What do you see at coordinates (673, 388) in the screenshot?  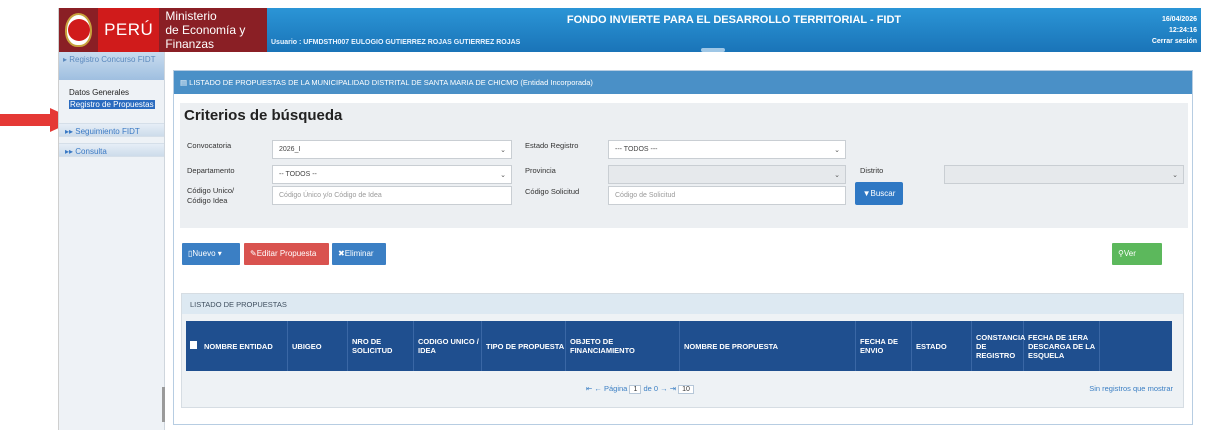 I see `last-page-icon: ⇥` at bounding box center [673, 388].